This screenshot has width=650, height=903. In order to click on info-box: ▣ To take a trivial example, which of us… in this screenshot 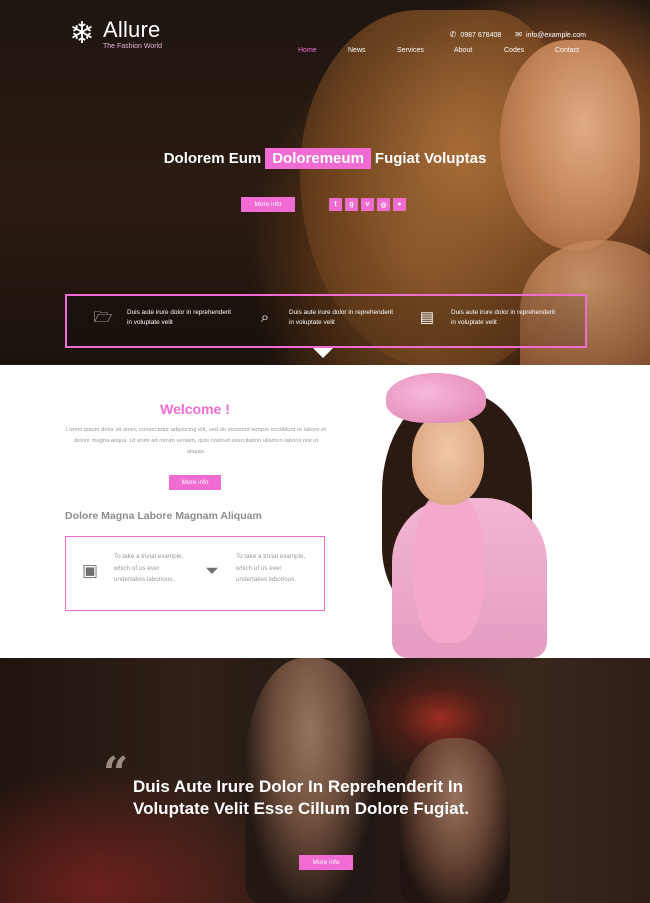, I will do `click(195, 573)`.